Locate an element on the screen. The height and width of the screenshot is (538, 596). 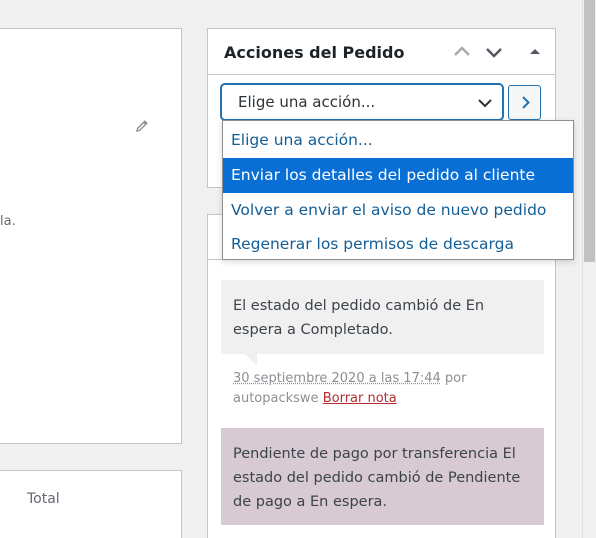
chevron-right-icon is located at coordinates (526, 102).